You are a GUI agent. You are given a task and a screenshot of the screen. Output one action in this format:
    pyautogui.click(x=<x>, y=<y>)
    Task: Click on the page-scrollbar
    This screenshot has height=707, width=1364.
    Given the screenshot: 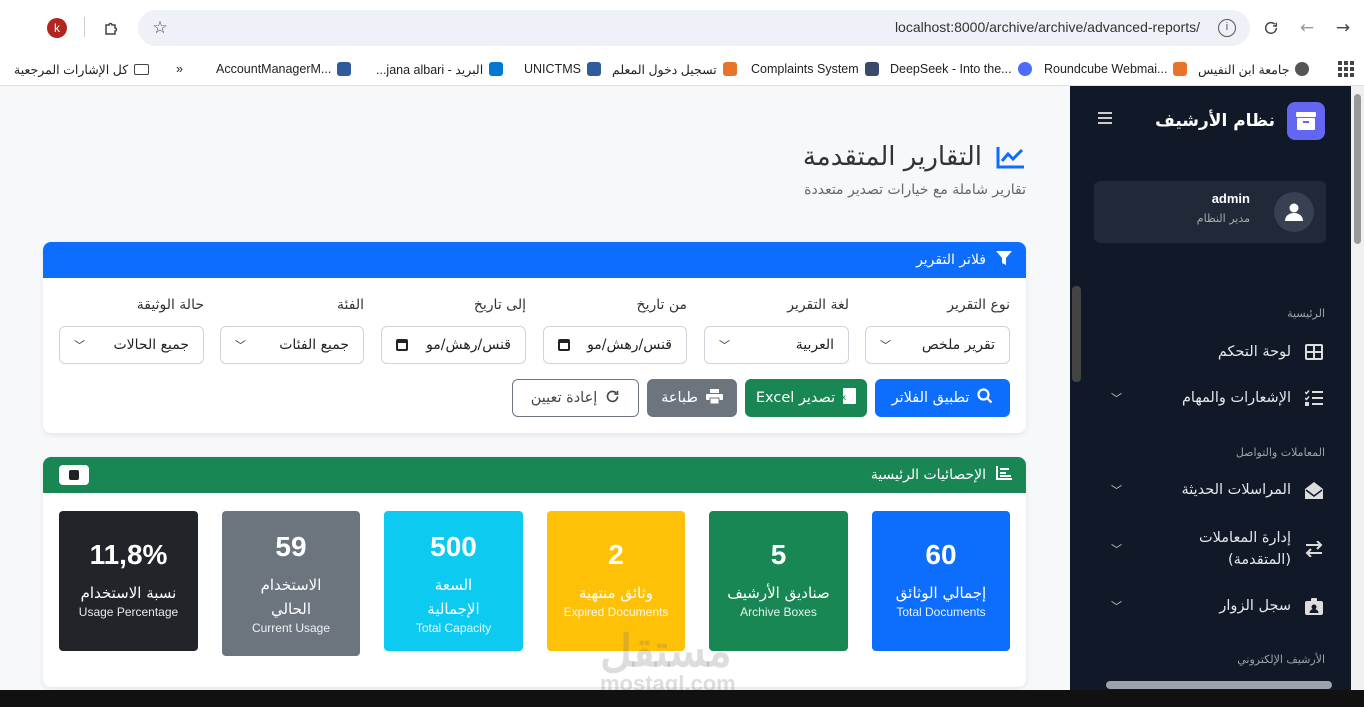 What is the action you would take?
    pyautogui.click(x=1357, y=396)
    